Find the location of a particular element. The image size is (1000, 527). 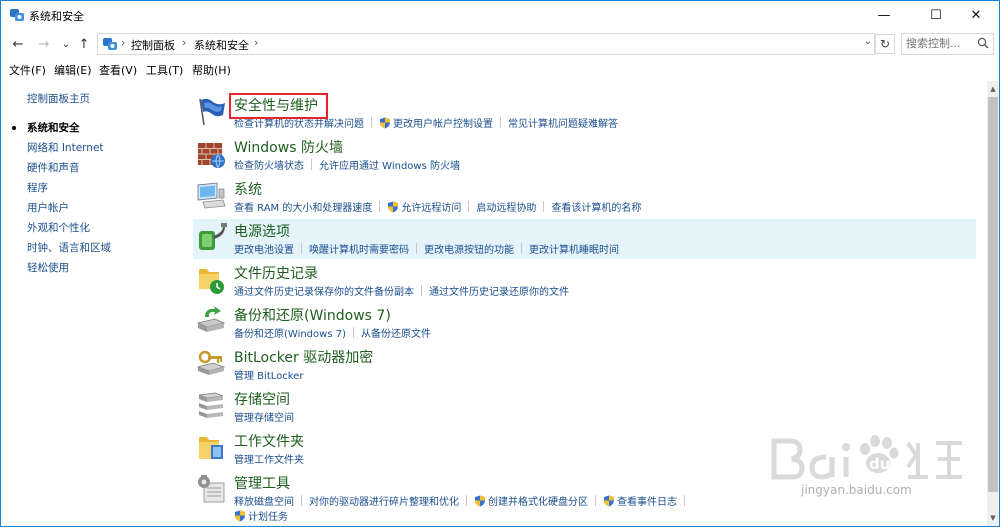

scroll-down-button: ▼ is located at coordinates (993, 518).